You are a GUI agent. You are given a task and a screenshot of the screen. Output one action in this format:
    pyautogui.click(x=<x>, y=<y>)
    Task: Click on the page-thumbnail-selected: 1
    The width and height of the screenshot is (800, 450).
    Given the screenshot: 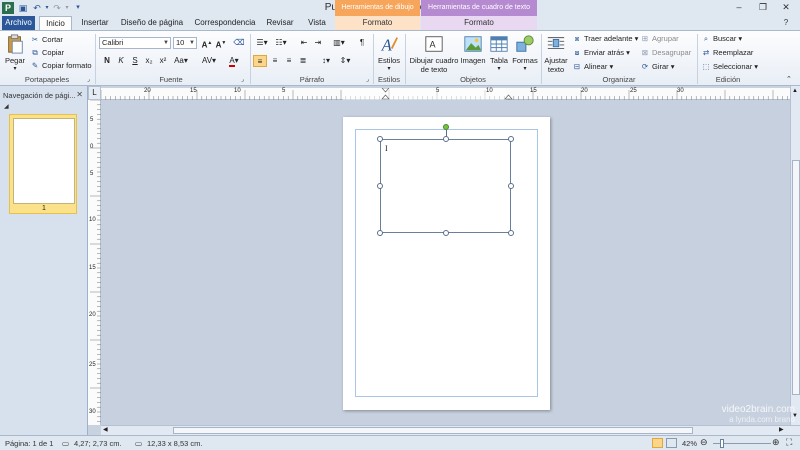 What is the action you would take?
    pyautogui.click(x=43, y=164)
    